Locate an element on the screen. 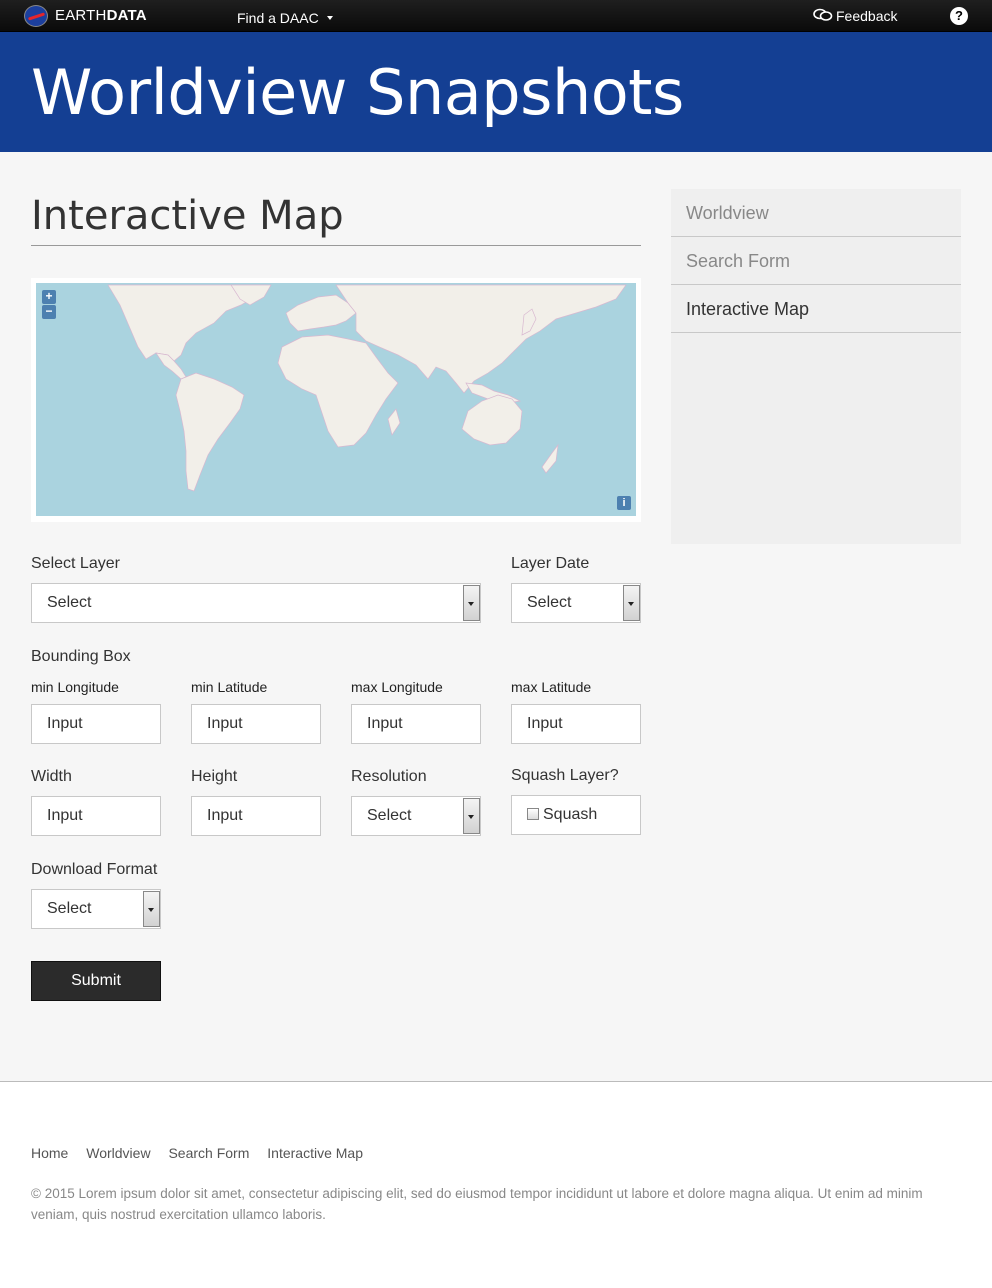 This screenshot has width=992, height=1288. title-divider is located at coordinates (336, 245).